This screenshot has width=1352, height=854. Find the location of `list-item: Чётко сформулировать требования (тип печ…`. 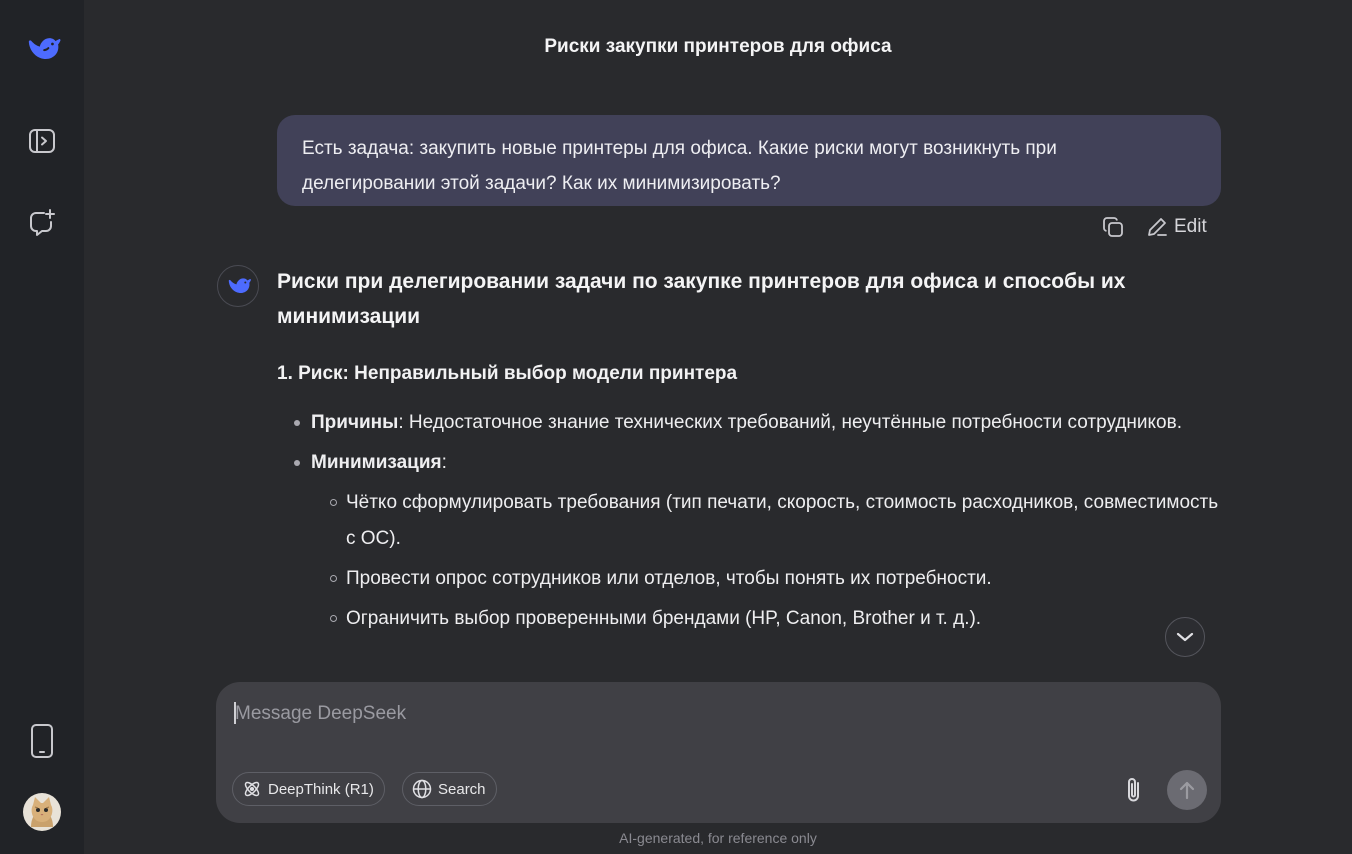

list-item: Чётко сформулировать требования (тип печ… is located at coordinates (766, 521).